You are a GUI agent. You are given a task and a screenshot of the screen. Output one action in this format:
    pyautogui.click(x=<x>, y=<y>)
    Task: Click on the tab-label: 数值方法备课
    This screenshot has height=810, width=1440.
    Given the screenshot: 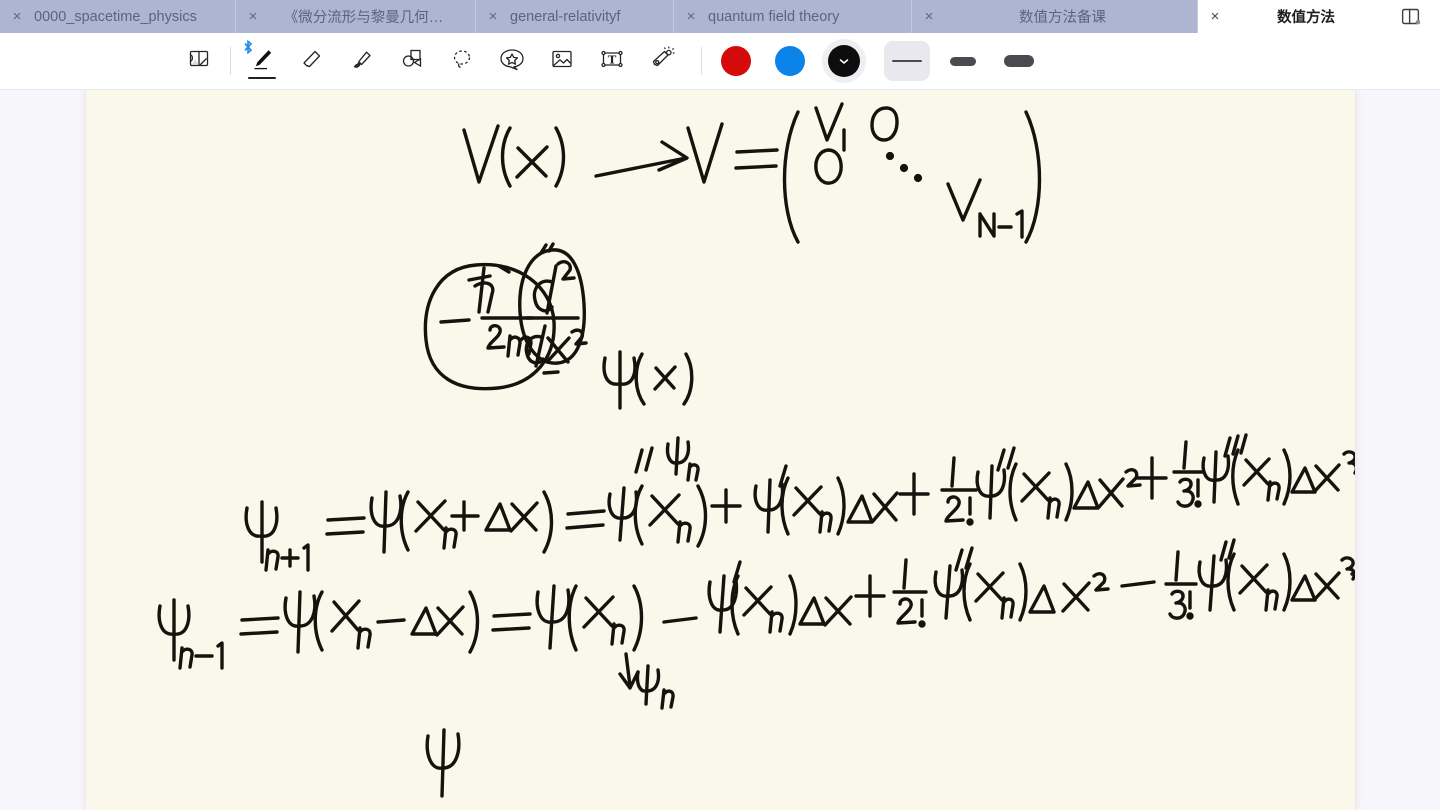 What is the action you would take?
    pyautogui.click(x=1062, y=18)
    